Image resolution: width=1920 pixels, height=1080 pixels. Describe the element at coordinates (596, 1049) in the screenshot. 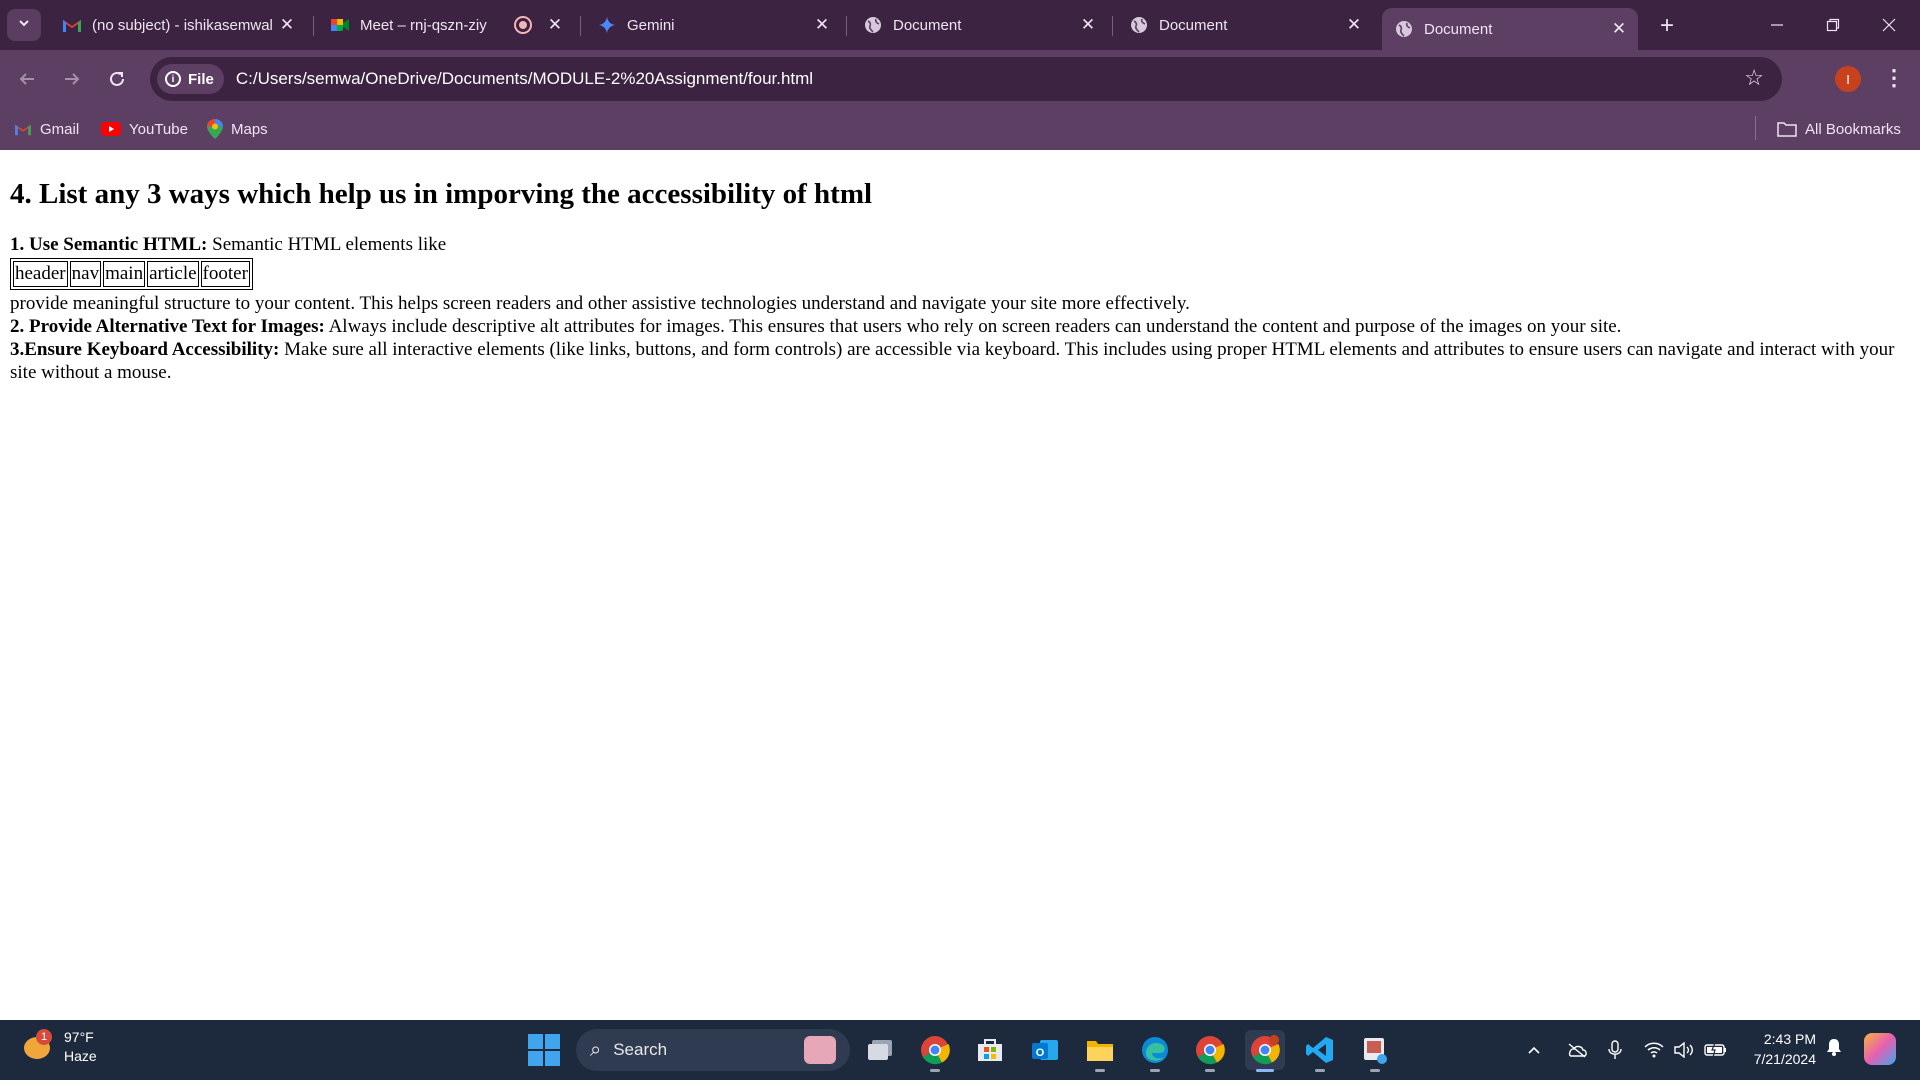

I see `search-icon: ⌕` at that location.